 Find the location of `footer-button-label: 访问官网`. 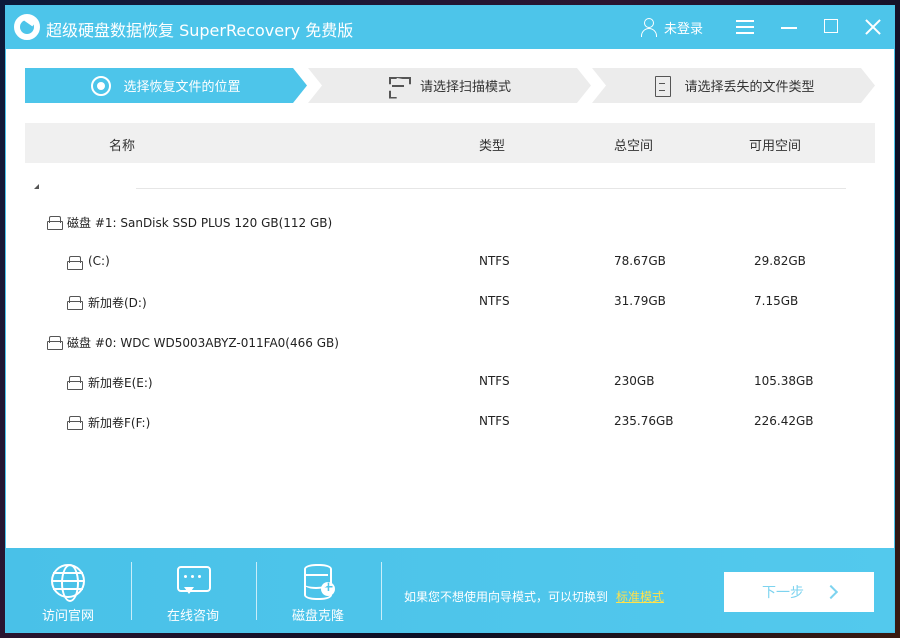

footer-button-label: 访问官网 is located at coordinates (67, 616).